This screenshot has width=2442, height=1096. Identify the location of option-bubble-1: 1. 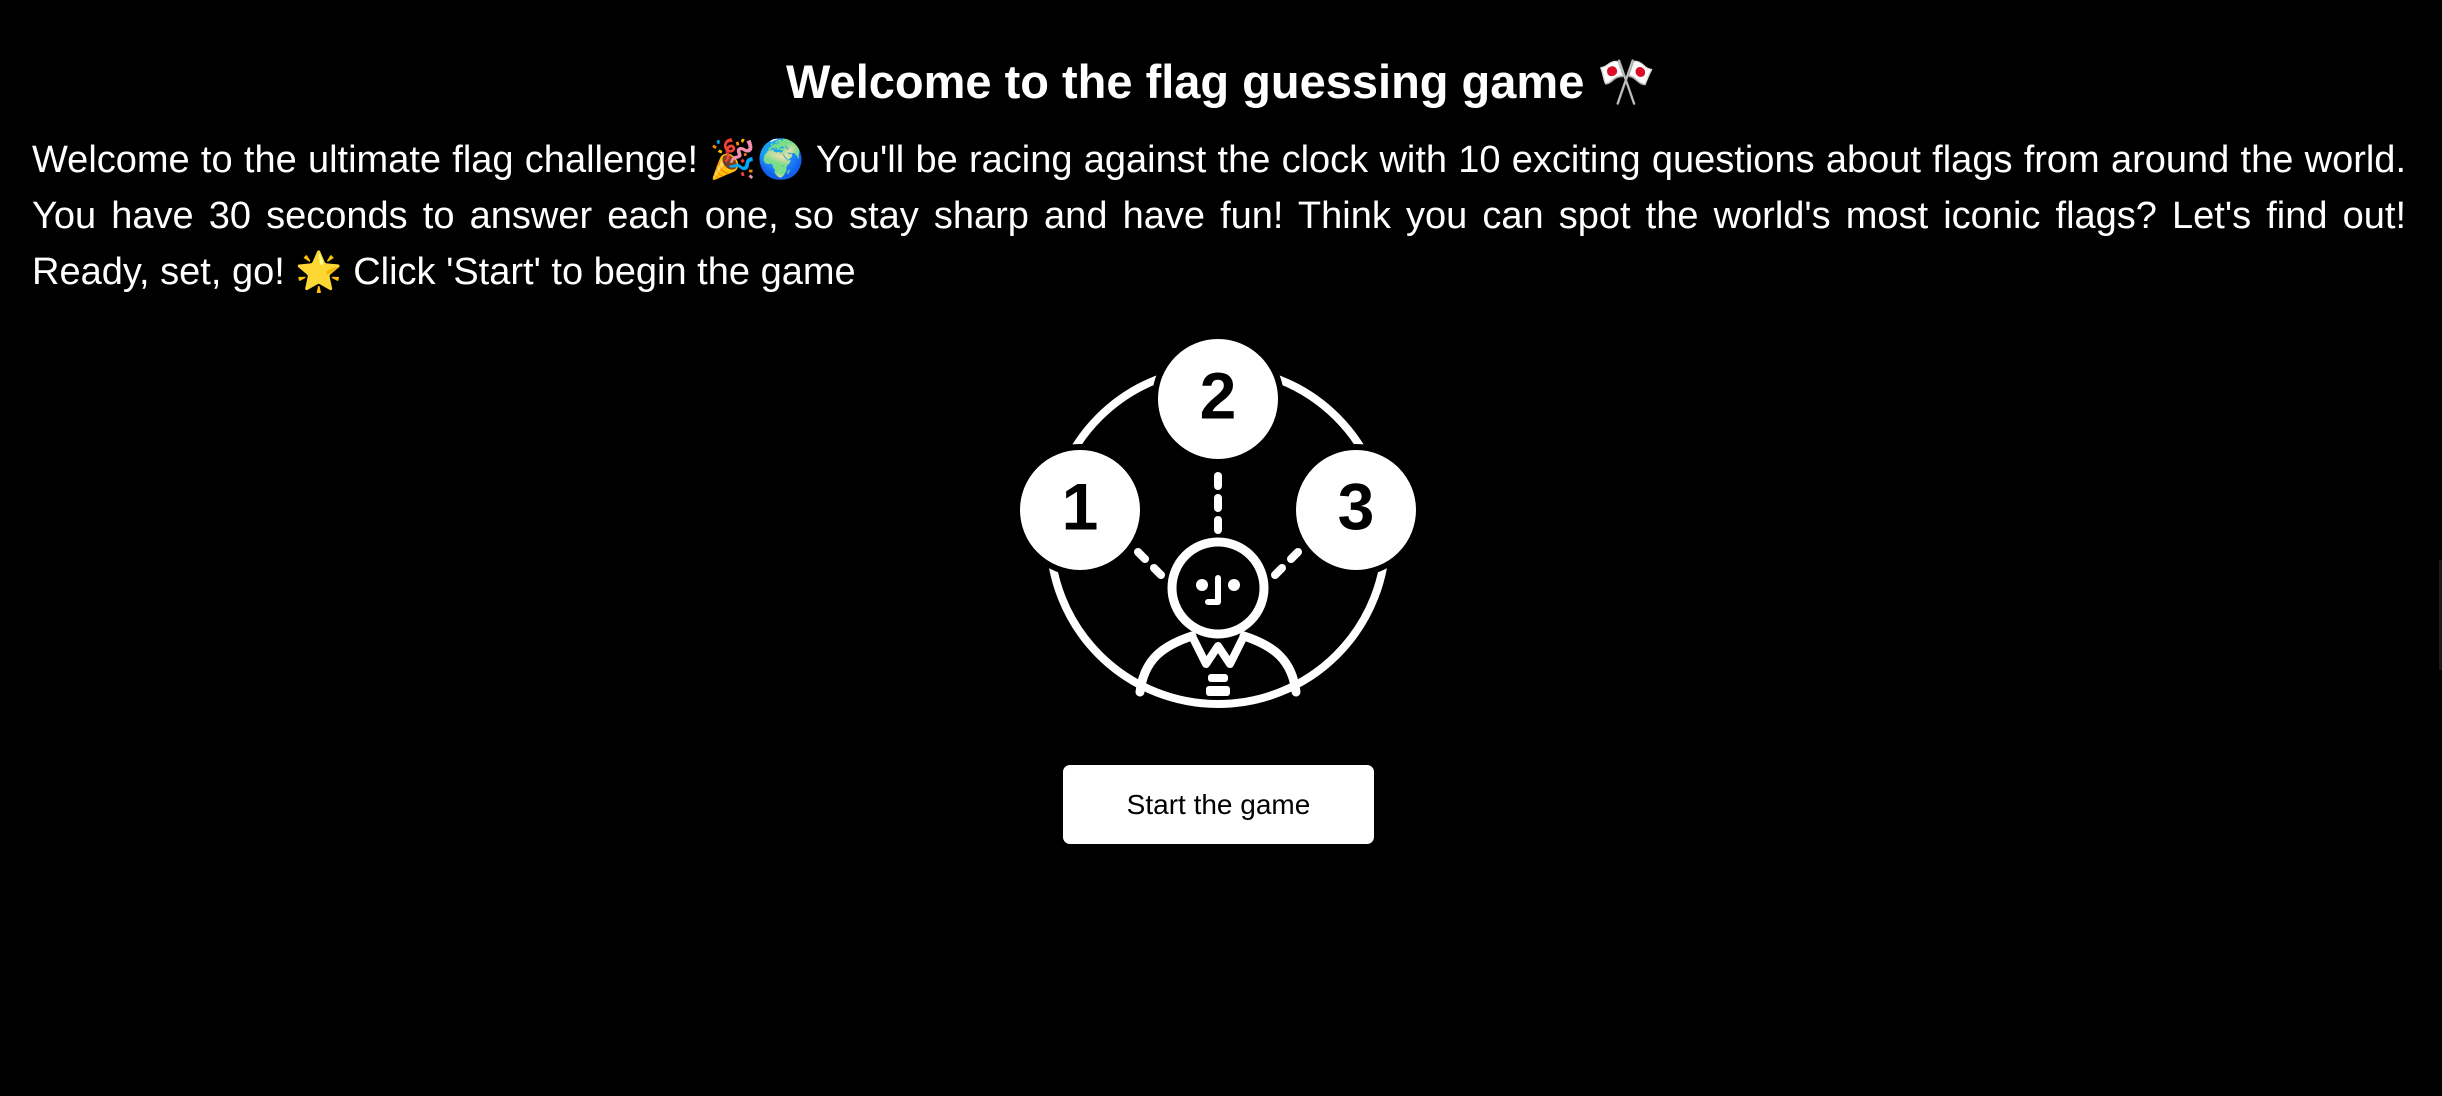
(1081, 510).